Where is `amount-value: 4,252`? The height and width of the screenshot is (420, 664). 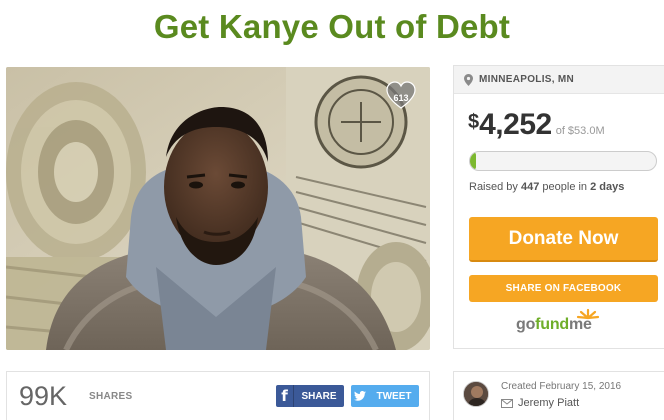
amount-value: 4,252 is located at coordinates (515, 124).